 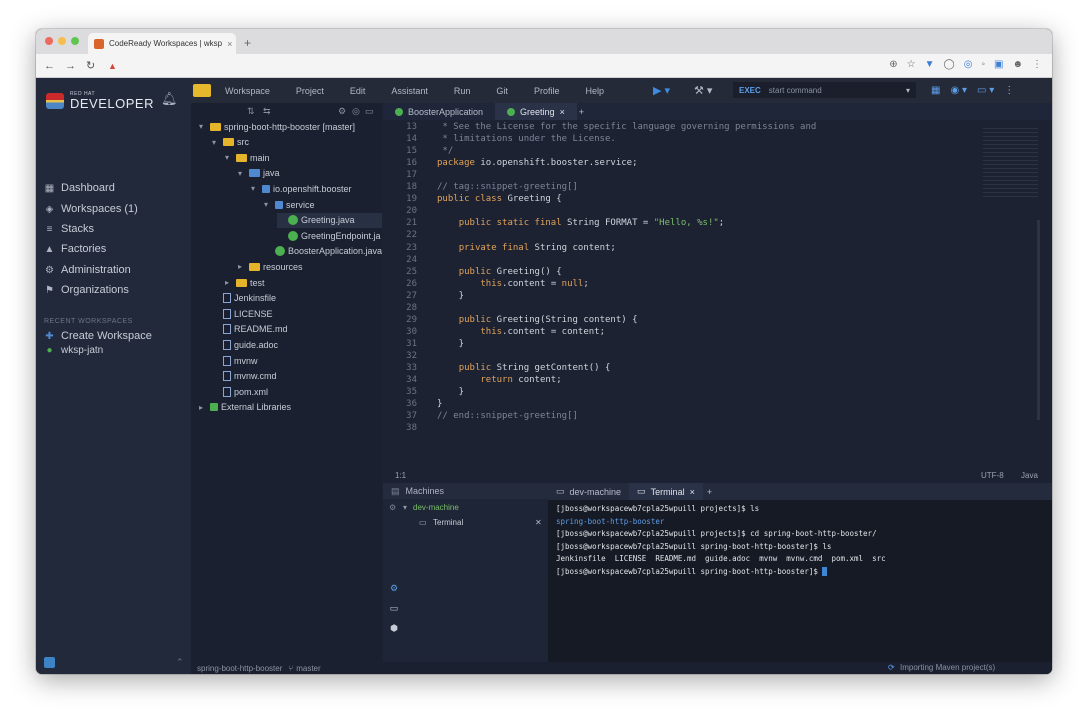 What do you see at coordinates (661, 90) in the screenshot?
I see `run-icon: ▶ ▾` at bounding box center [661, 90].